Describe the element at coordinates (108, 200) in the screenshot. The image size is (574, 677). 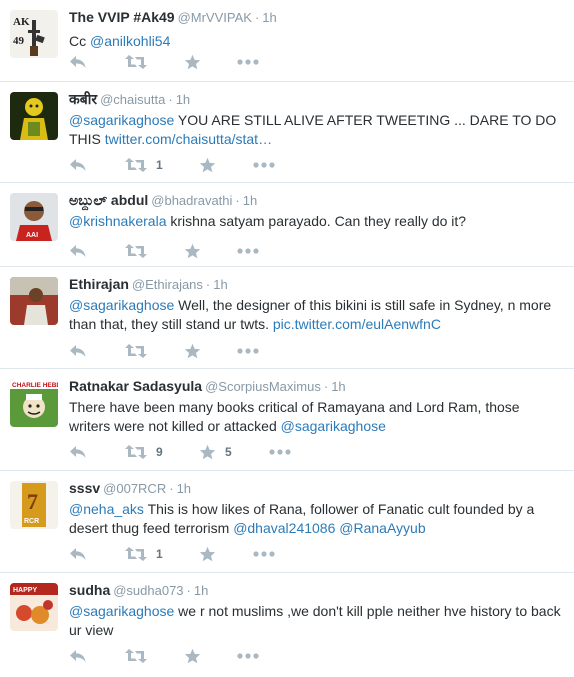
I see `author-name: ಅಬ್ದುಲ್ abdul` at that location.